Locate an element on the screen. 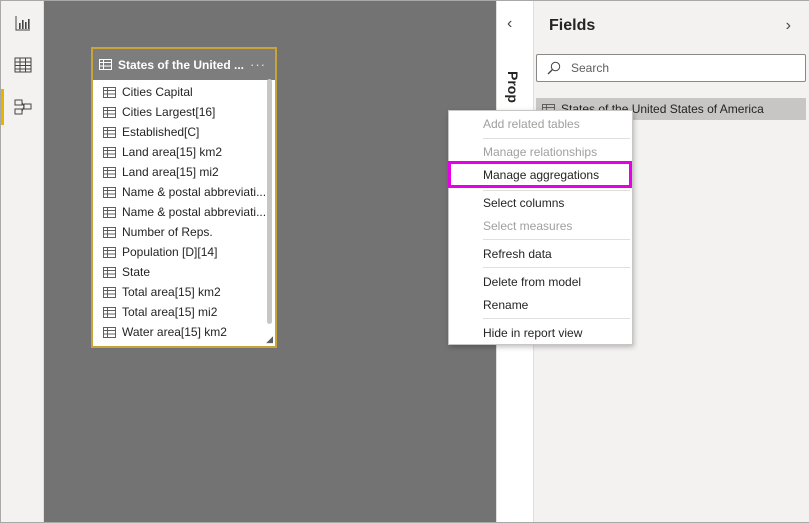 Image resolution: width=809 pixels, height=523 pixels. model-view-button is located at coordinates (22, 107).